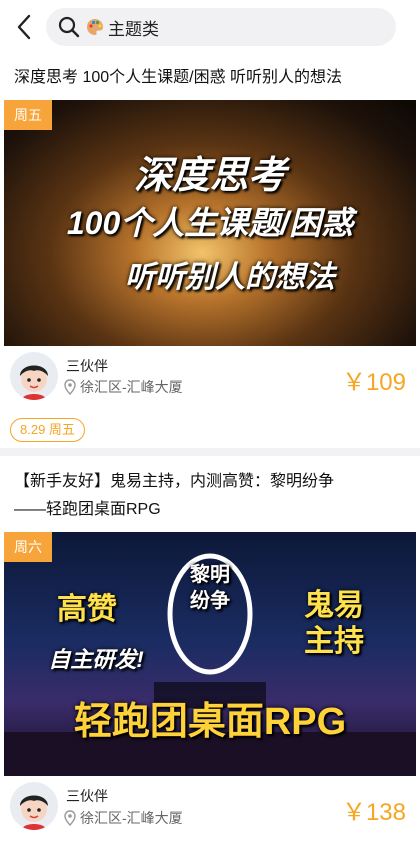 The image size is (420, 845). I want to click on search-query: 主题类, so click(122, 27).